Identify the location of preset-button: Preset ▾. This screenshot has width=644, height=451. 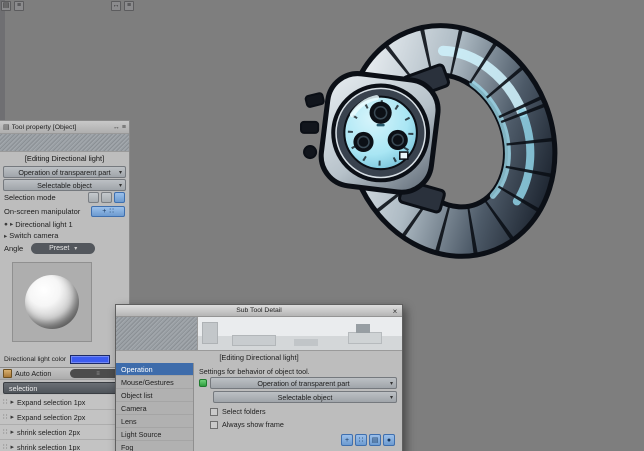
(63, 248).